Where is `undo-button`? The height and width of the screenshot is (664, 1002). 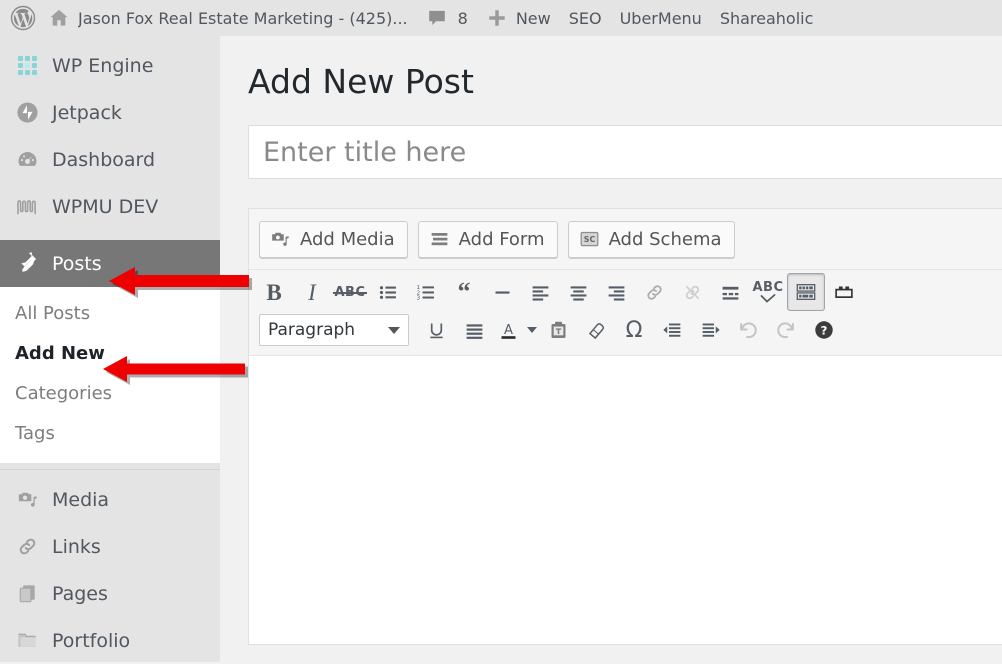
undo-button is located at coordinates (748, 330).